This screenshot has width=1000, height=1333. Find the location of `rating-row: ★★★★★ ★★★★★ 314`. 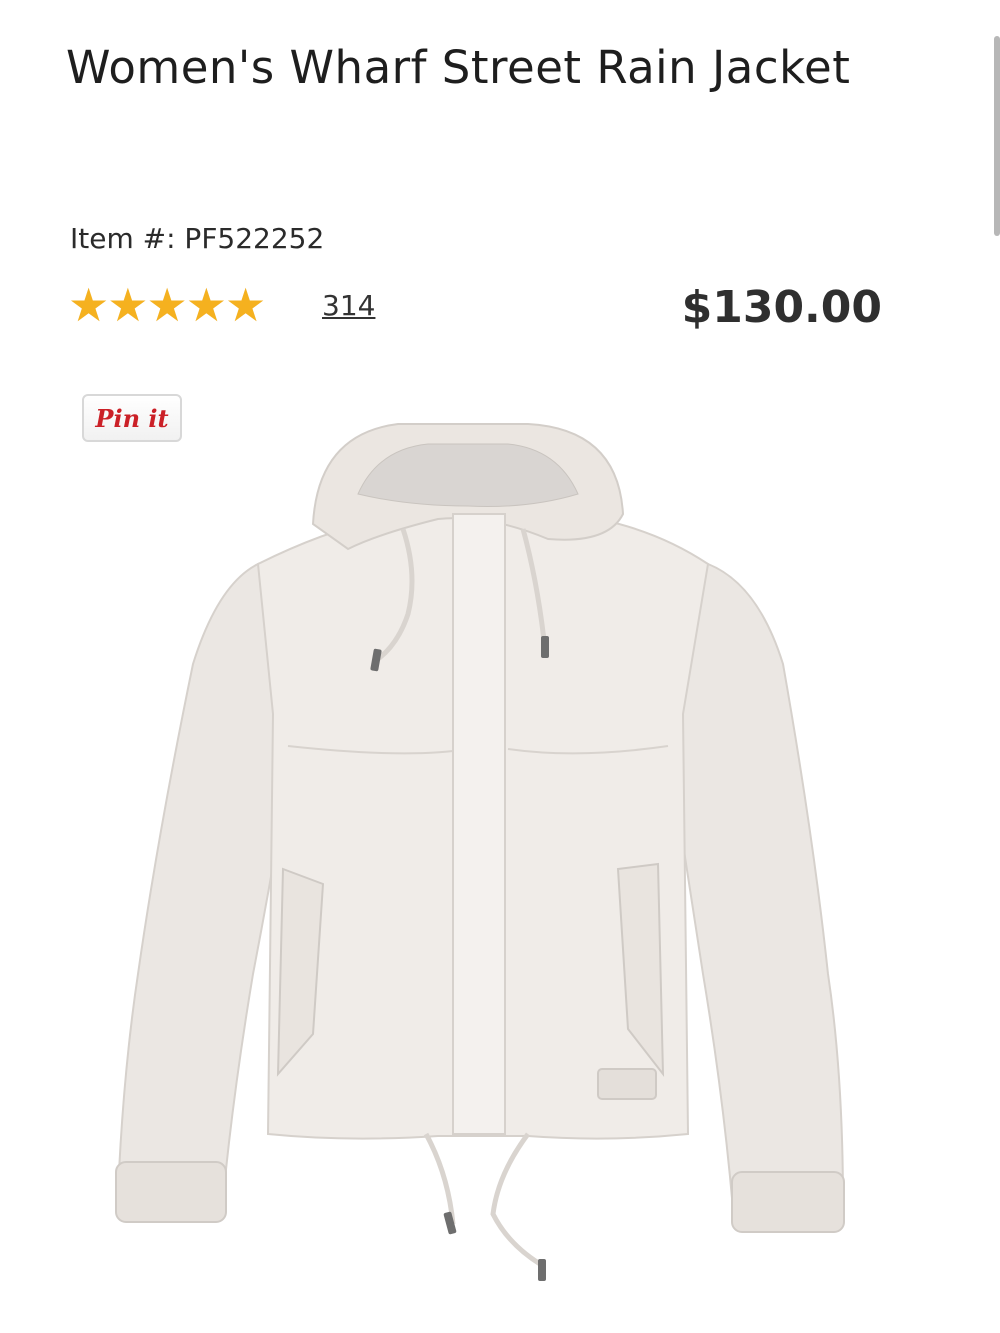

rating-row: ★★★★★ ★★★★★ 314 is located at coordinates (221, 305).